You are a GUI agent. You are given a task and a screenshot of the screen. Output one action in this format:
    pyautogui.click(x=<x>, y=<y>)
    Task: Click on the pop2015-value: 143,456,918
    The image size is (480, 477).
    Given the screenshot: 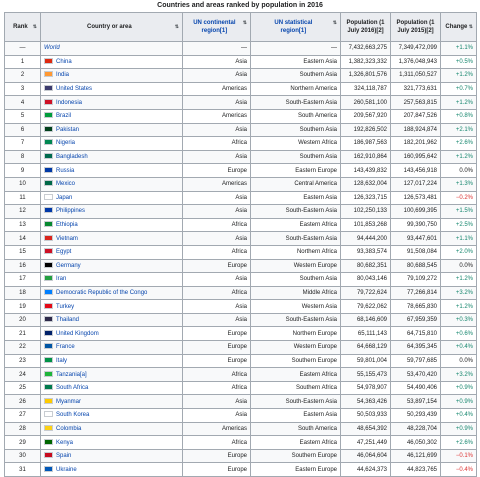 What is the action you would take?
    pyautogui.click(x=420, y=170)
    